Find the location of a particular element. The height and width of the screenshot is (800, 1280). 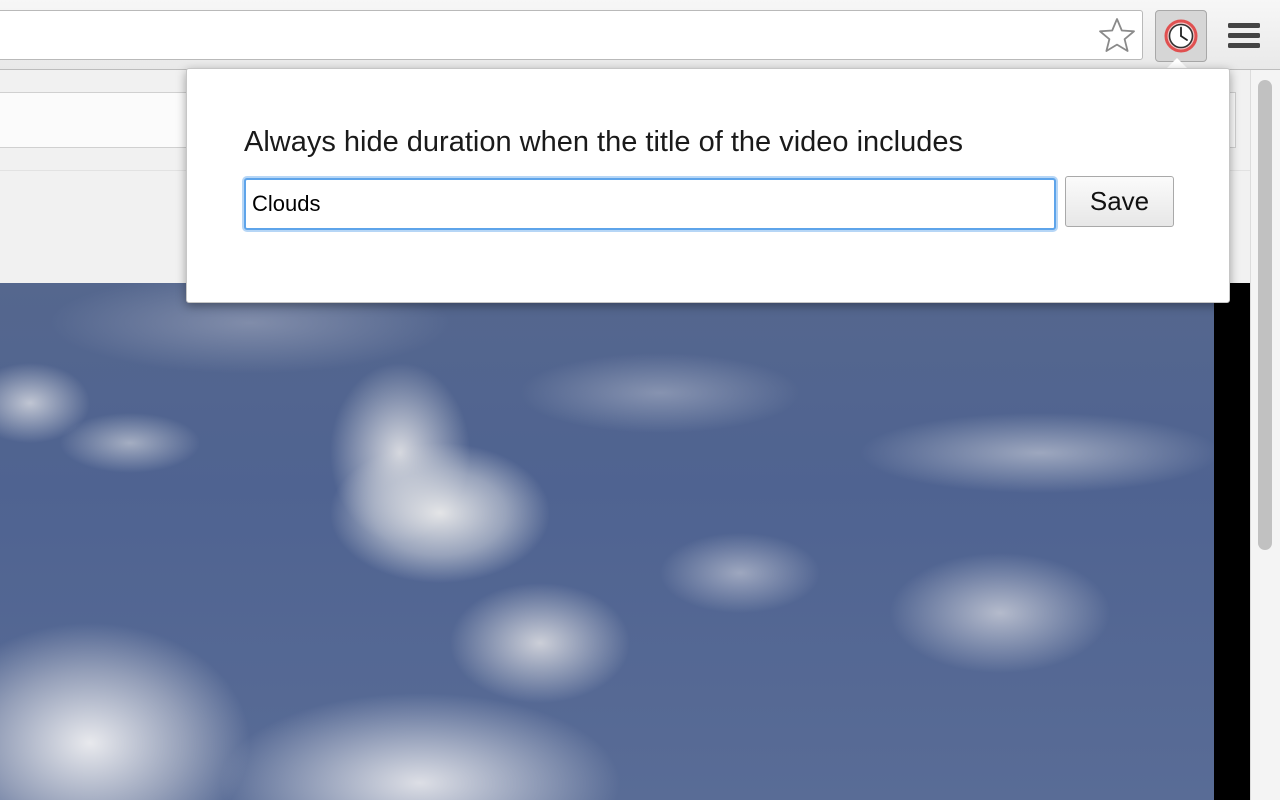

clock-icon is located at coordinates (1181, 36).